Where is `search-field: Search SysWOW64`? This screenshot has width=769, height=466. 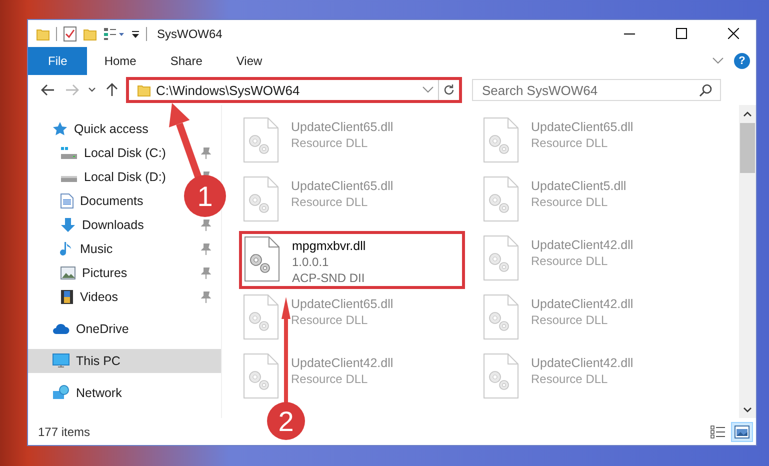 search-field: Search SysWOW64 is located at coordinates (596, 90).